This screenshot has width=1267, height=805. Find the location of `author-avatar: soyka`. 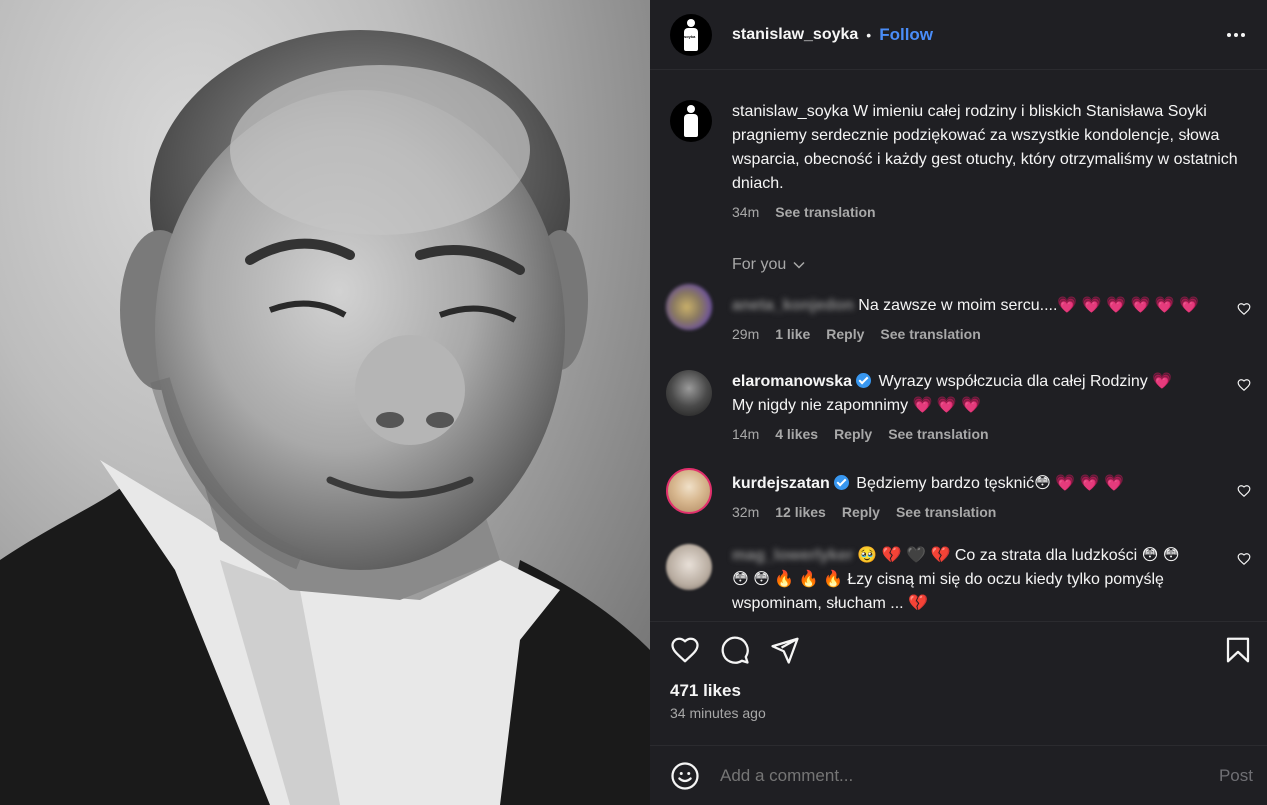

author-avatar: soyka is located at coordinates (691, 34).